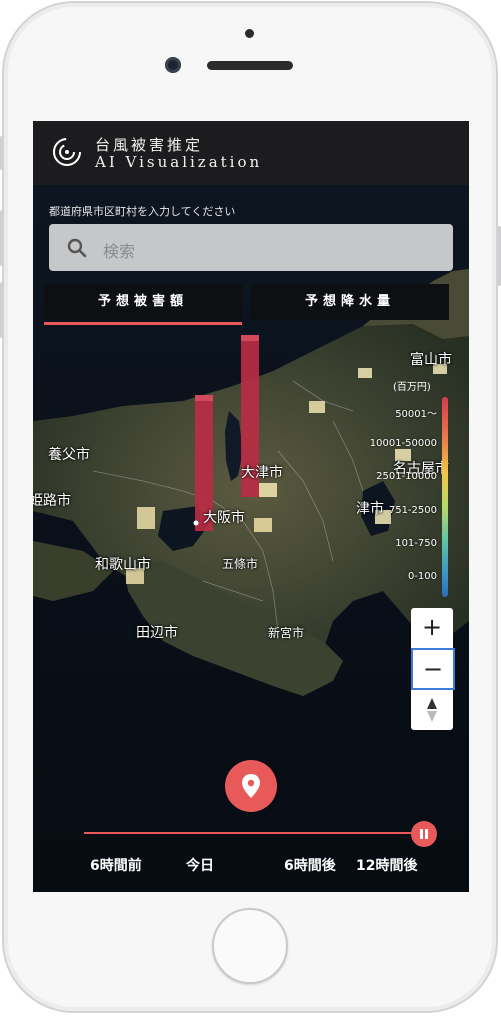 Image resolution: width=501 pixels, height=1016 pixels. I want to click on city-label-tanabe: 田辺市, so click(157, 633).